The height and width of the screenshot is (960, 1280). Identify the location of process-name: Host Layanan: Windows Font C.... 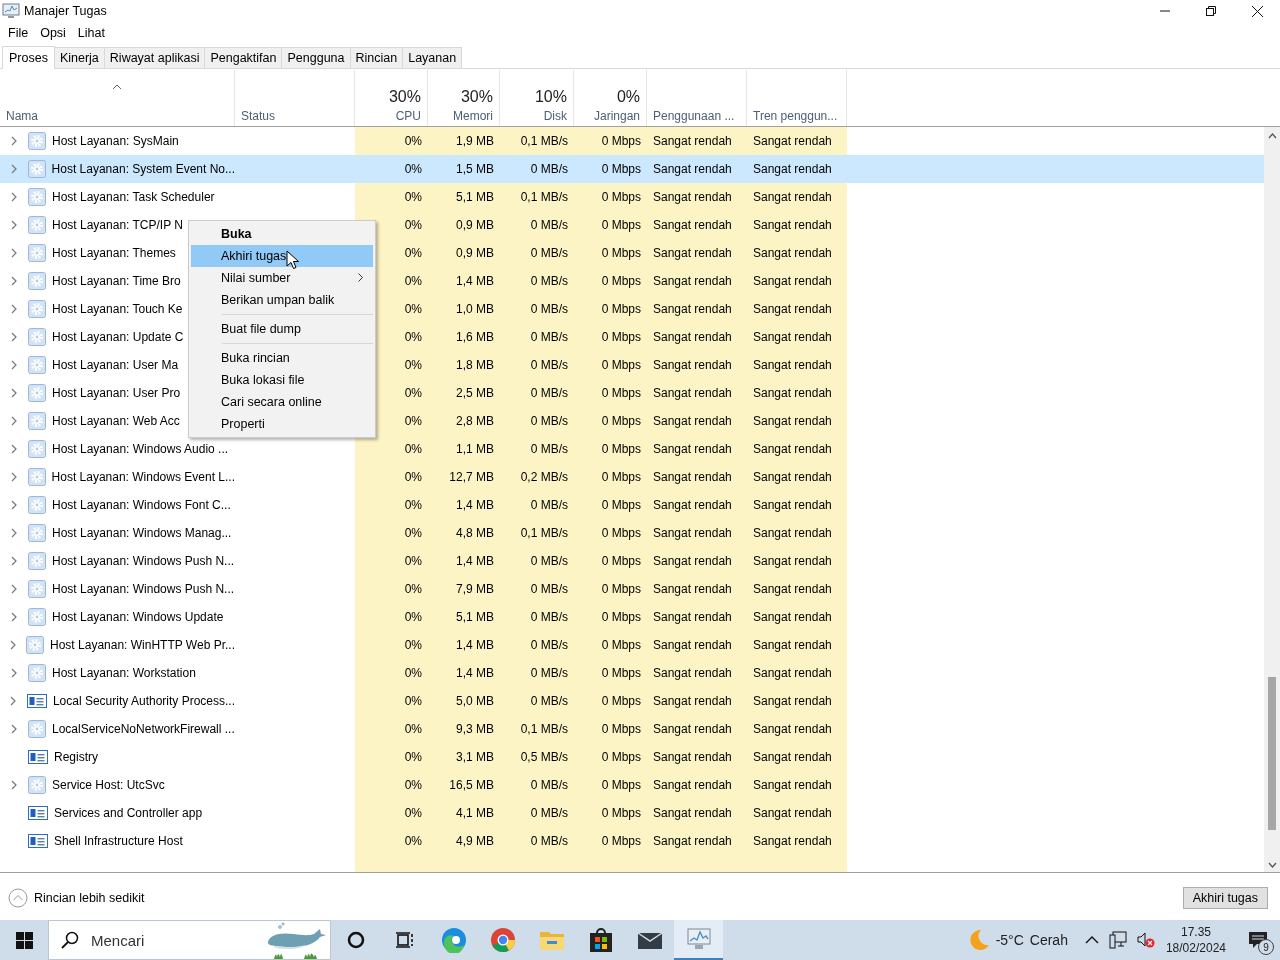
(141, 505).